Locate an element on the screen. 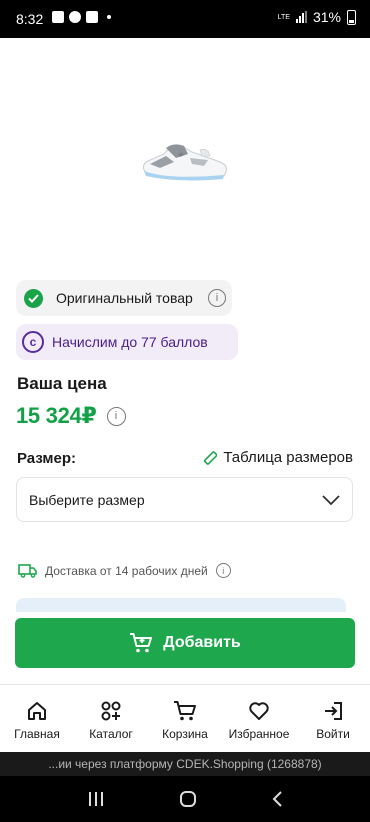  nav-home: Главная is located at coordinates (37, 719).